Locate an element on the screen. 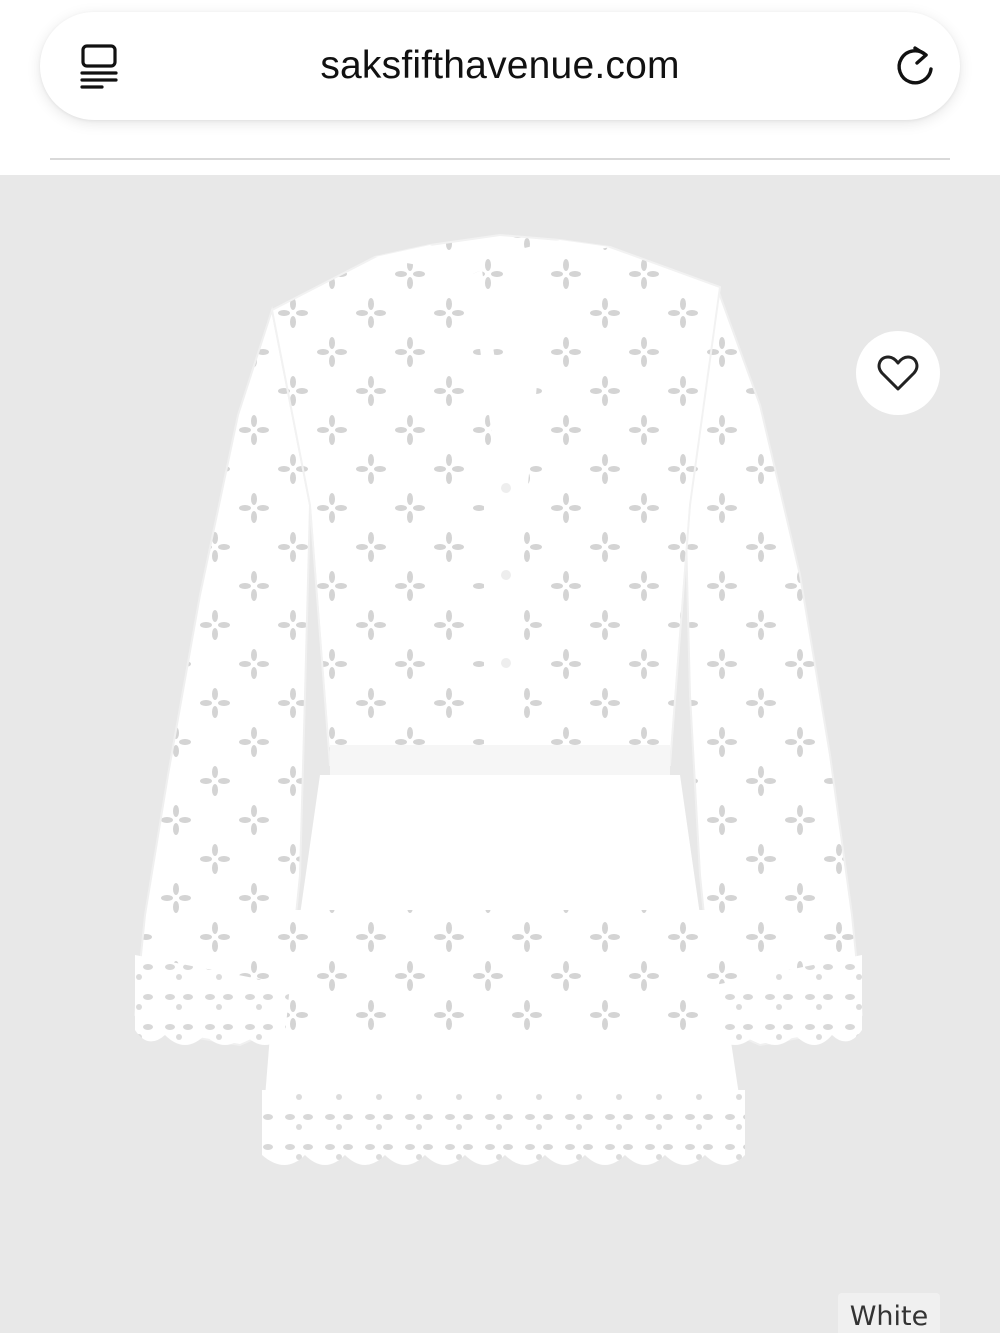 Image resolution: width=1000 pixels, height=1333 pixels. reload-icon is located at coordinates (915, 65).